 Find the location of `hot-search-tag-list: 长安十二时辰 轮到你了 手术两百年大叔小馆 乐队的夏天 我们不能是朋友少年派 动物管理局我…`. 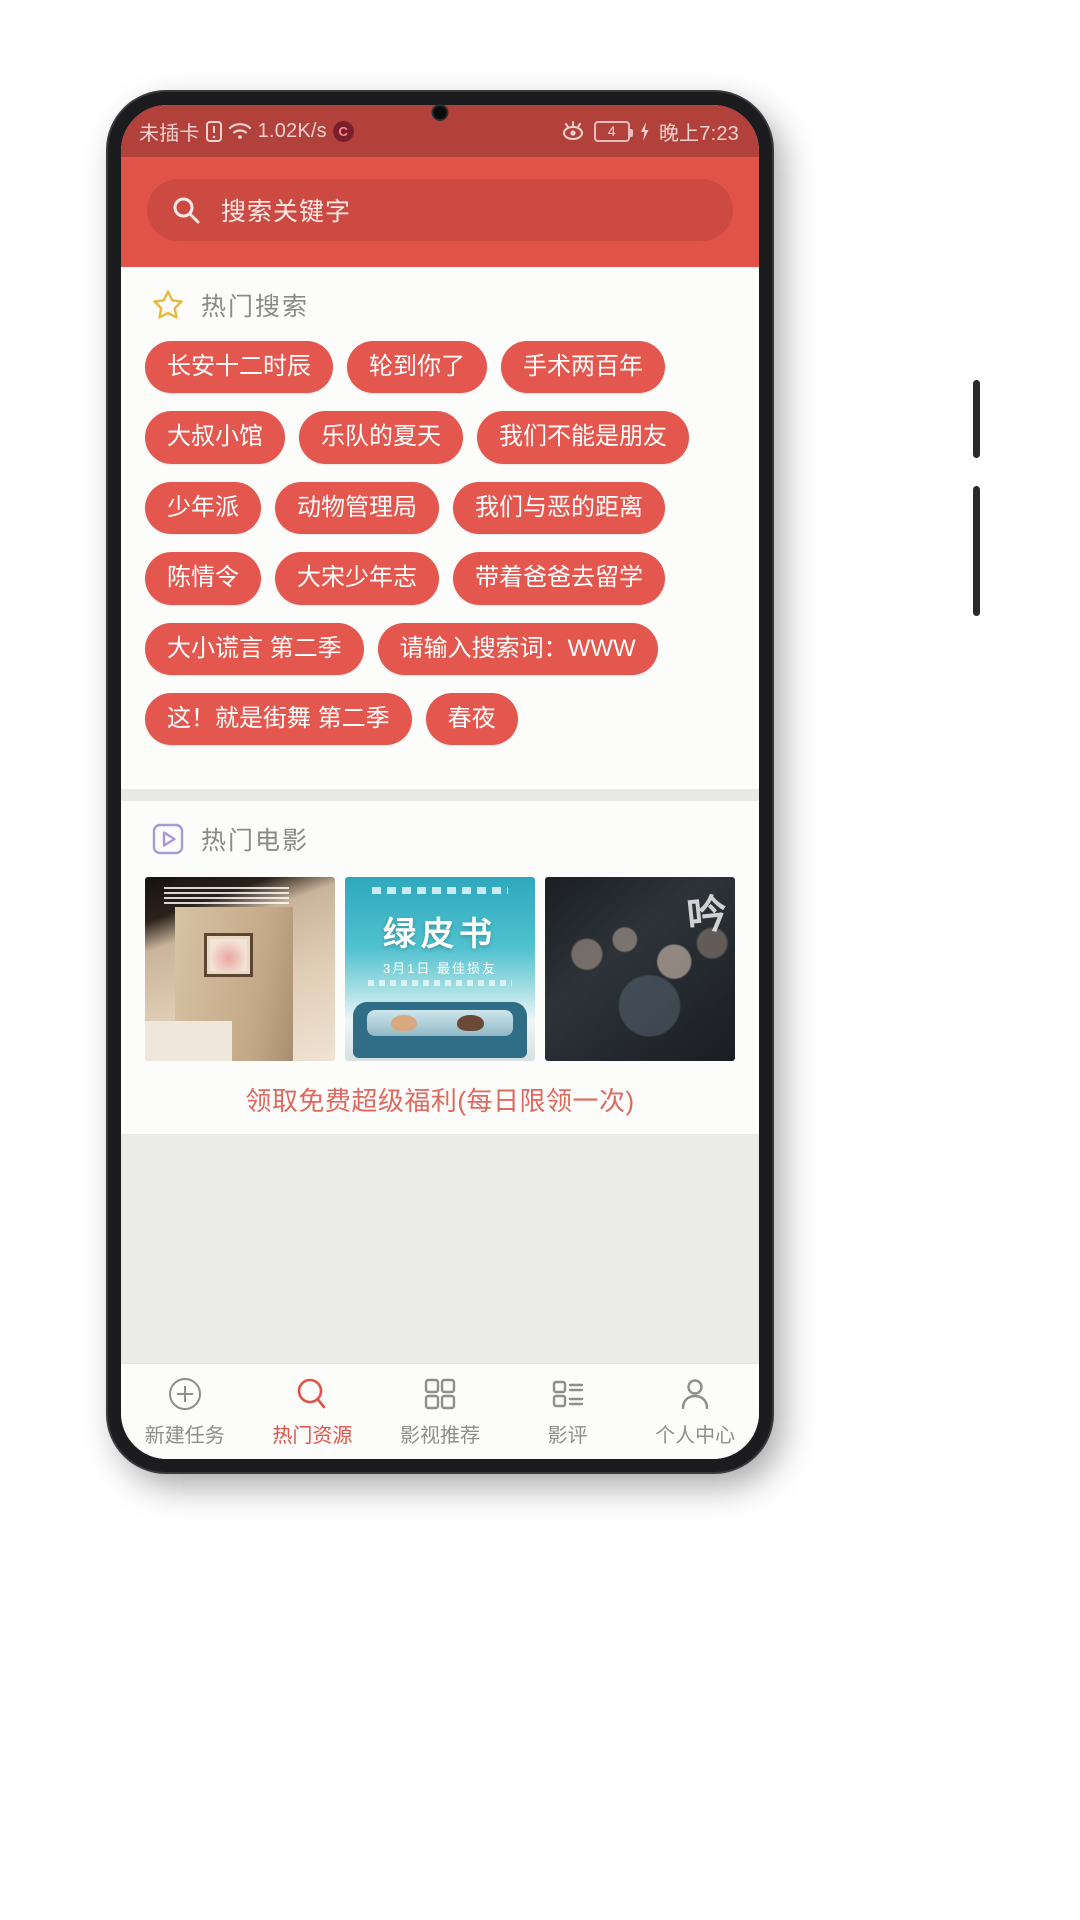

hot-search-tag-list: 长安十二时辰 轮到你了 手术两百年大叔小馆 乐队的夏天 我们不能是朋友少年派 动物管理局我… is located at coordinates (440, 562).